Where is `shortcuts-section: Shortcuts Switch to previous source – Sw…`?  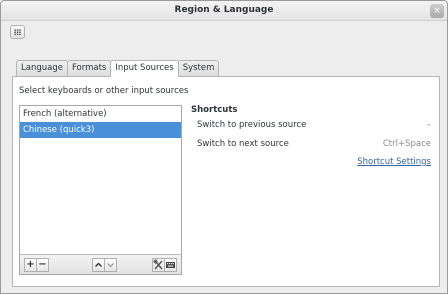 shortcuts-section: Shortcuts Switch to previous source – Sw… is located at coordinates (313, 129).